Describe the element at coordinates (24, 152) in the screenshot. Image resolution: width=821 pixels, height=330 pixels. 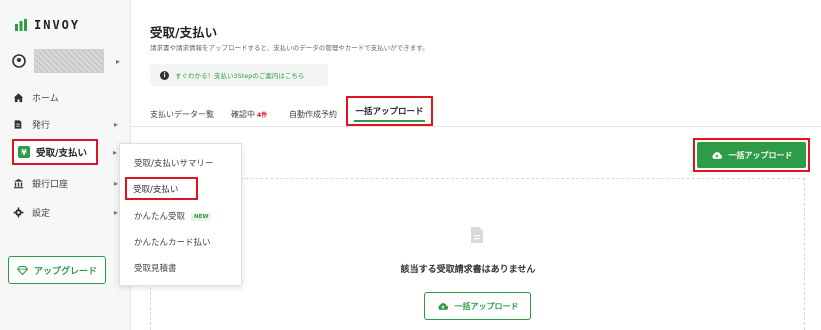
I see `receive-pay-icon: ¥` at that location.